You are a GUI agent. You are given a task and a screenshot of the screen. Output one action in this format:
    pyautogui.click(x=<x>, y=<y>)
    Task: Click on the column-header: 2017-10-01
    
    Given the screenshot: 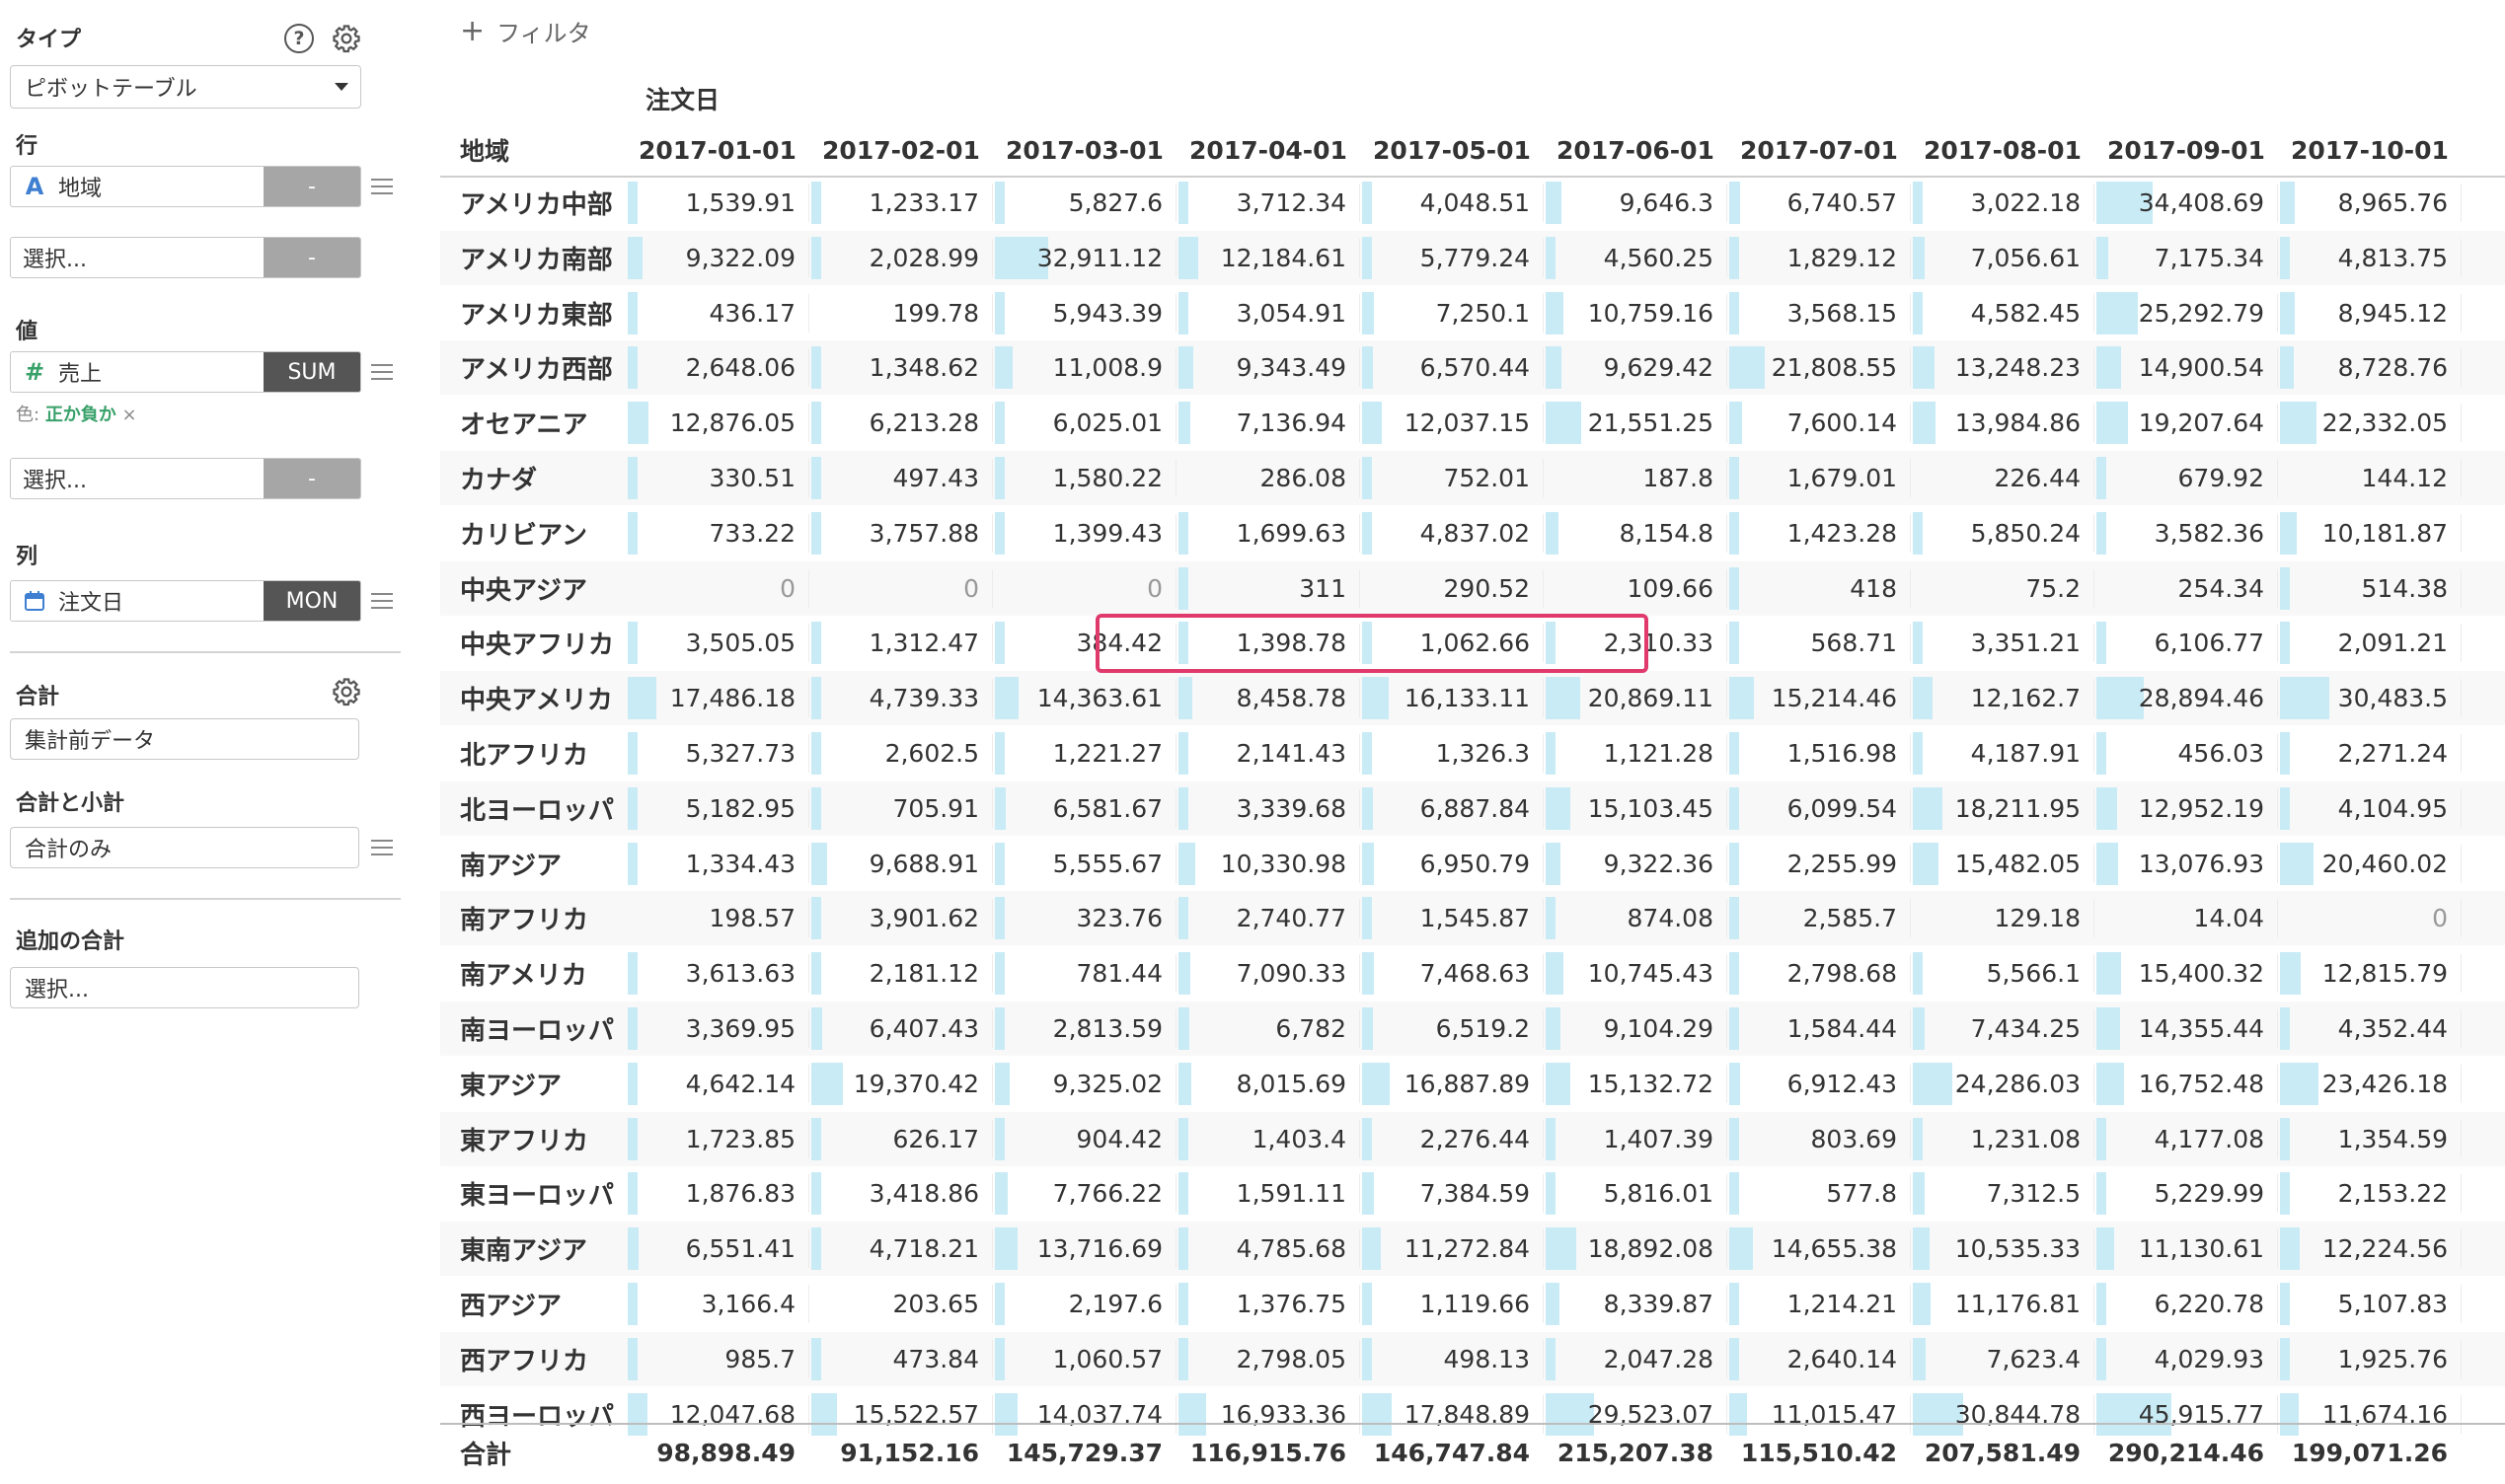 What is the action you would take?
    pyautogui.click(x=2370, y=150)
    